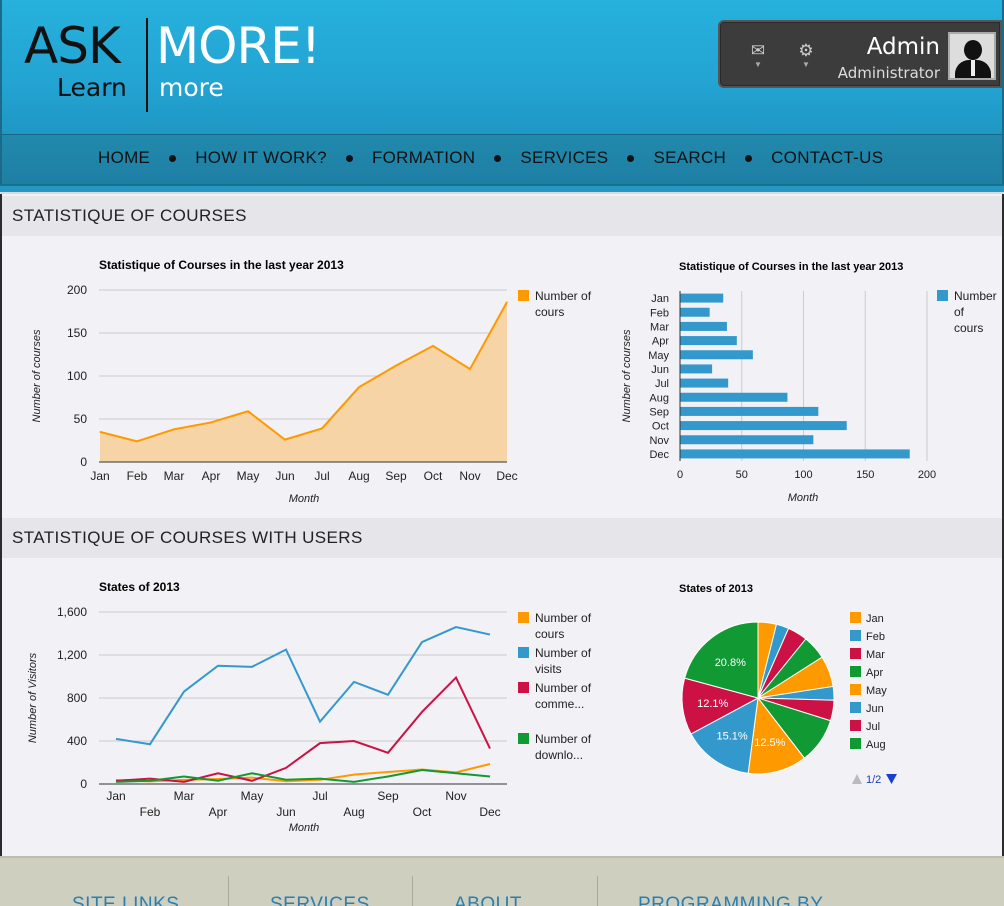 Image resolution: width=1004 pixels, height=906 pixels. I want to click on nav-item-formation: FORMATION, so click(423, 158).